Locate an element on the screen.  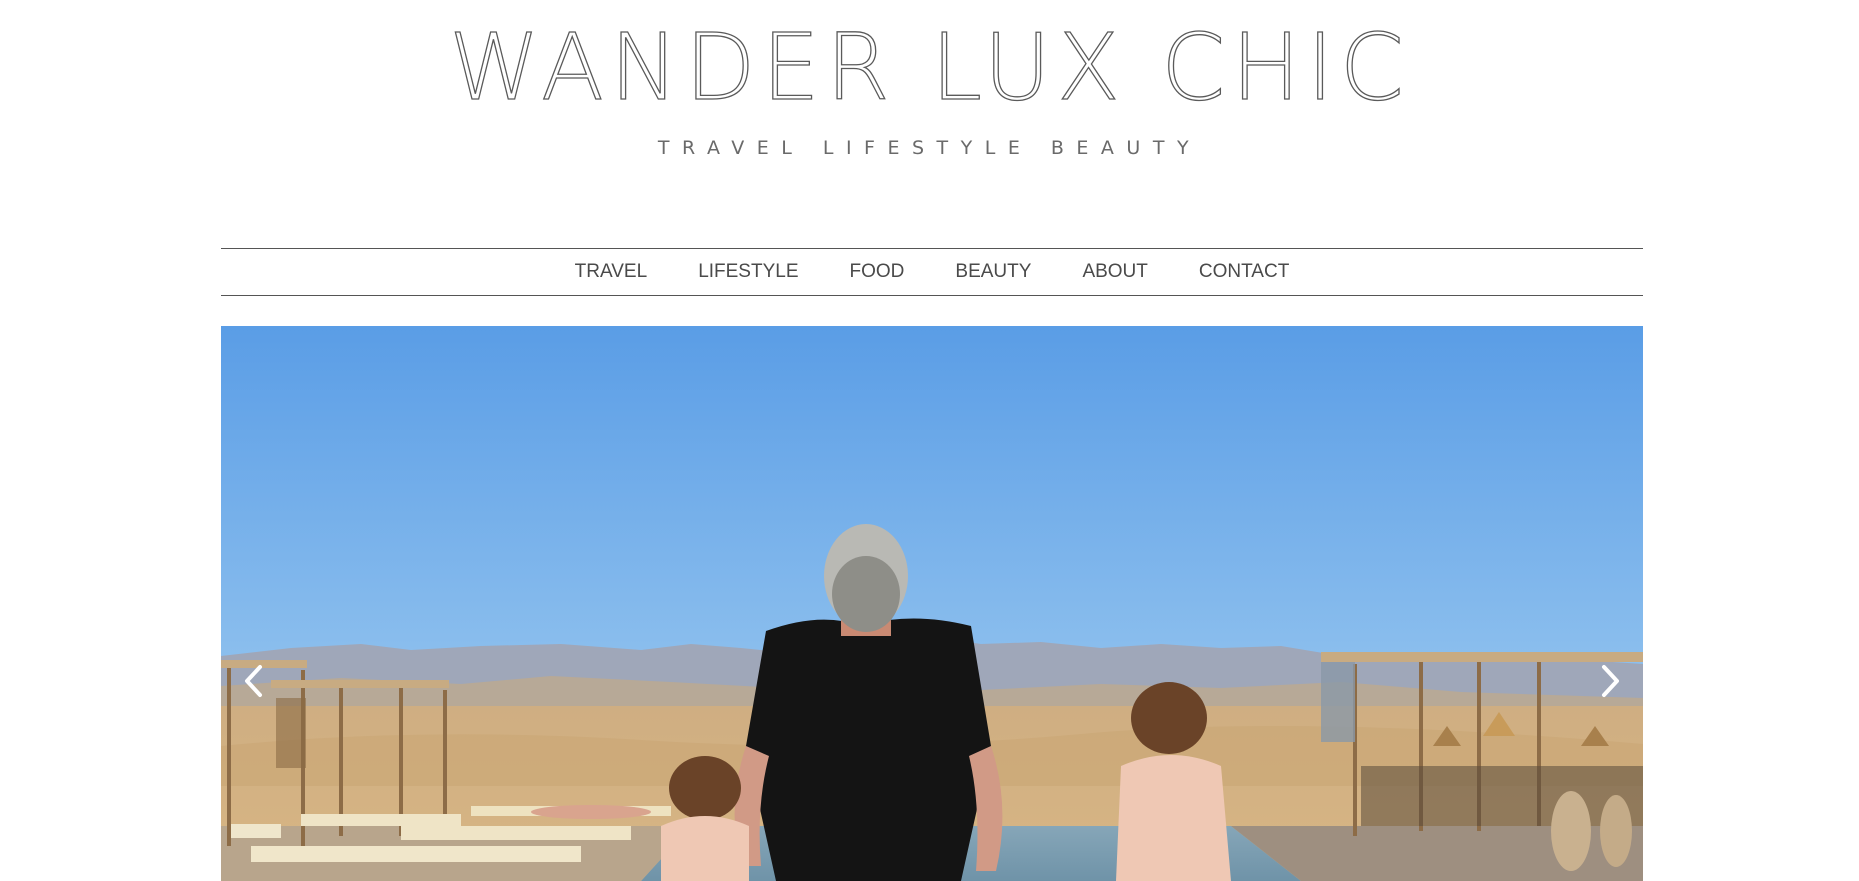
slider-next-button is located at coordinates (1611, 681).